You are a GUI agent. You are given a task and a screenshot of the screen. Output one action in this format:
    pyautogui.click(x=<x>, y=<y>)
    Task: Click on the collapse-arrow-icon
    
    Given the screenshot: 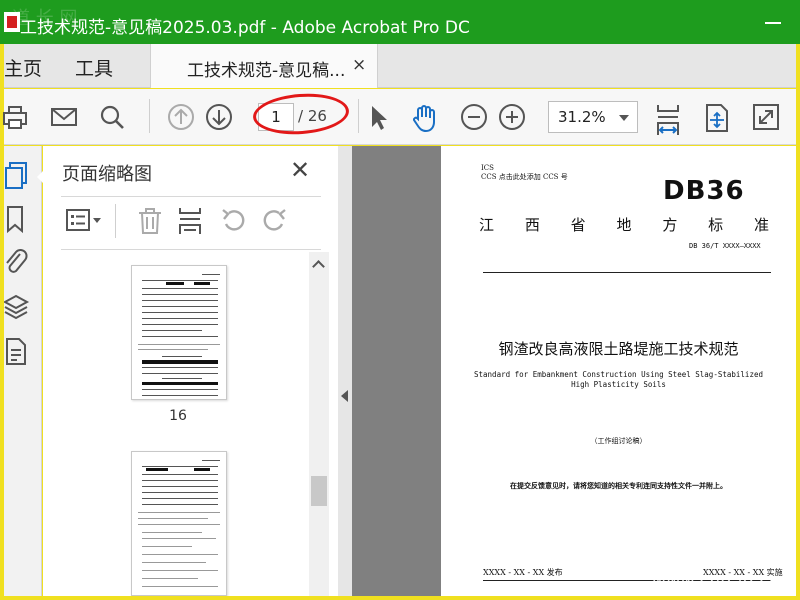 What is the action you would take?
    pyautogui.click(x=344, y=396)
    